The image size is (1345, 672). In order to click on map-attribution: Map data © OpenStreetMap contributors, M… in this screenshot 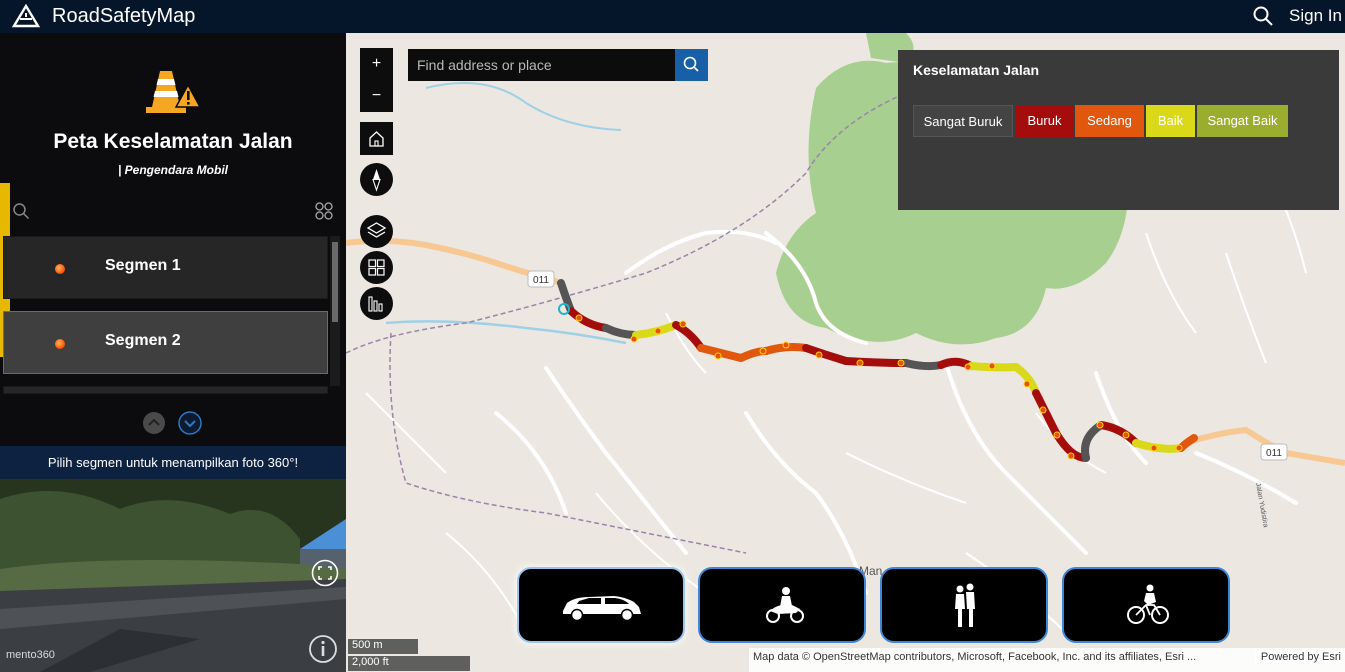, I will do `click(1047, 660)`.